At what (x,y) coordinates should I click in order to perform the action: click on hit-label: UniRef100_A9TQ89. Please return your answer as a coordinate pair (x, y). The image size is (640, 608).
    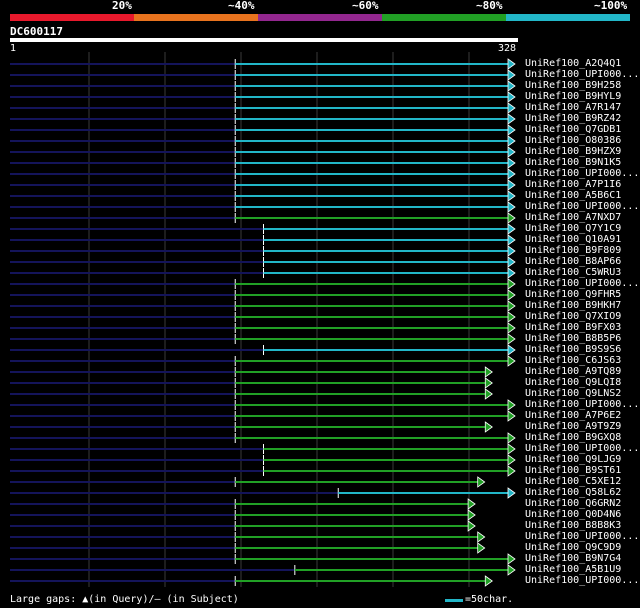
    Looking at the image, I should click on (573, 371).